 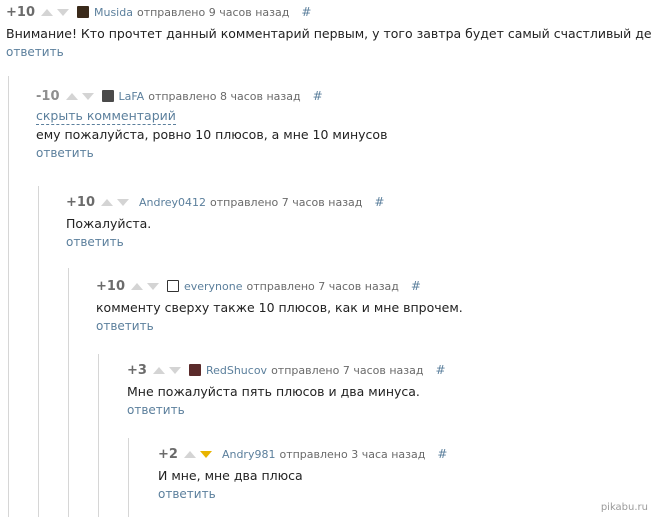 I want to click on username-link: LaFA, so click(x=132, y=96).